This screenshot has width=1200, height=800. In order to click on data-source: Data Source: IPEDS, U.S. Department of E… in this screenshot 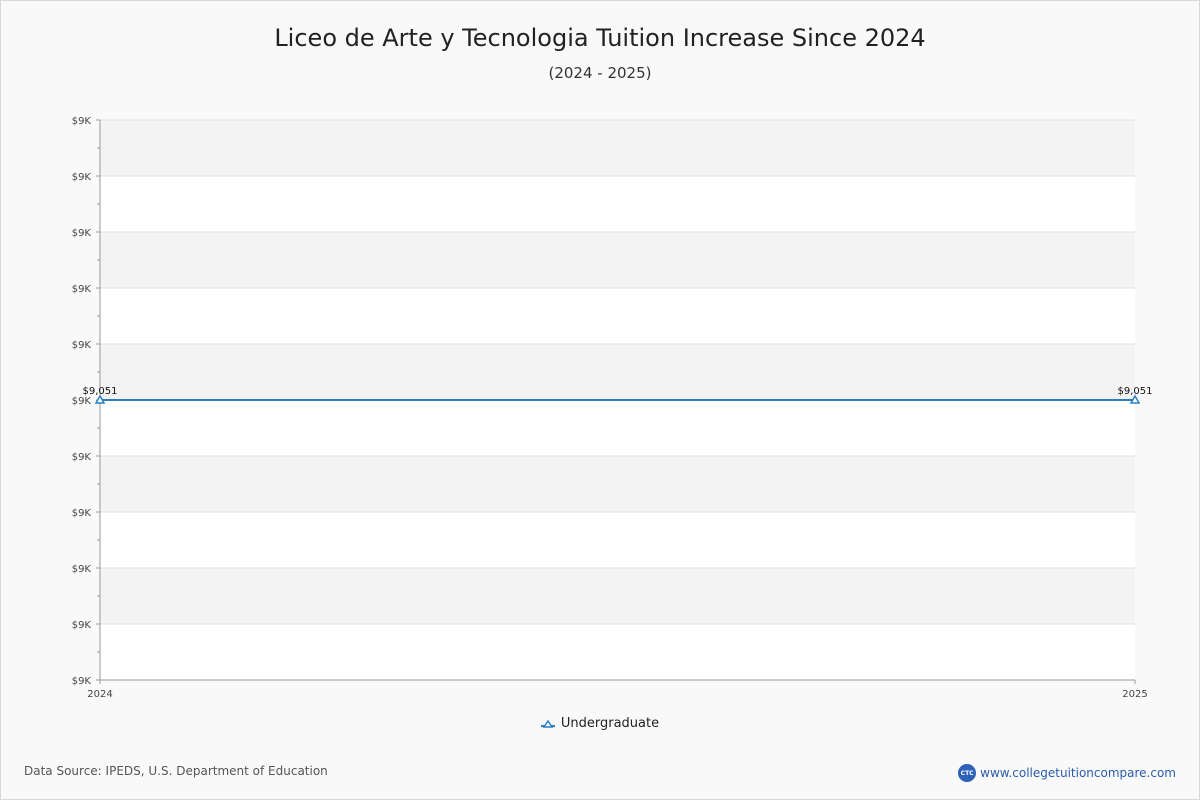, I will do `click(176, 771)`.